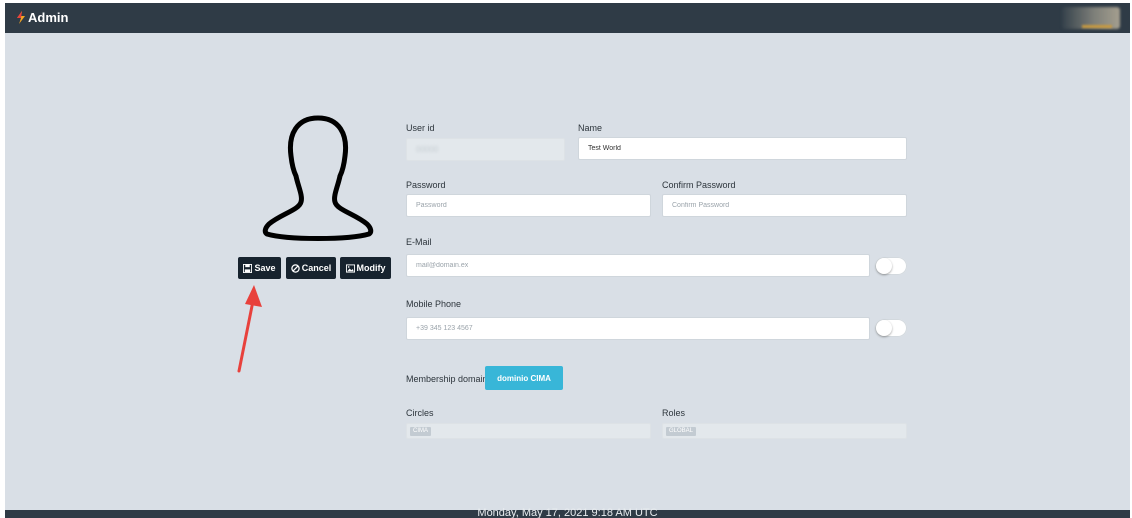 The width and height of the screenshot is (1132, 518). I want to click on app-title: Admin, so click(48, 17).